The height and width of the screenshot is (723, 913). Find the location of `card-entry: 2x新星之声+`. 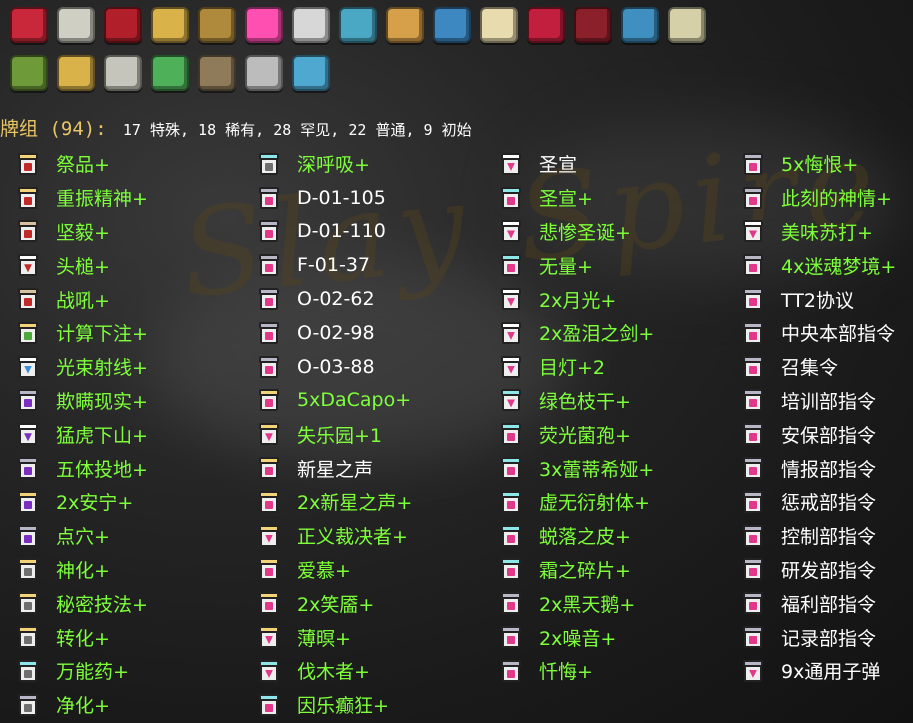

card-entry: 2x新星之声+ is located at coordinates (326, 502).